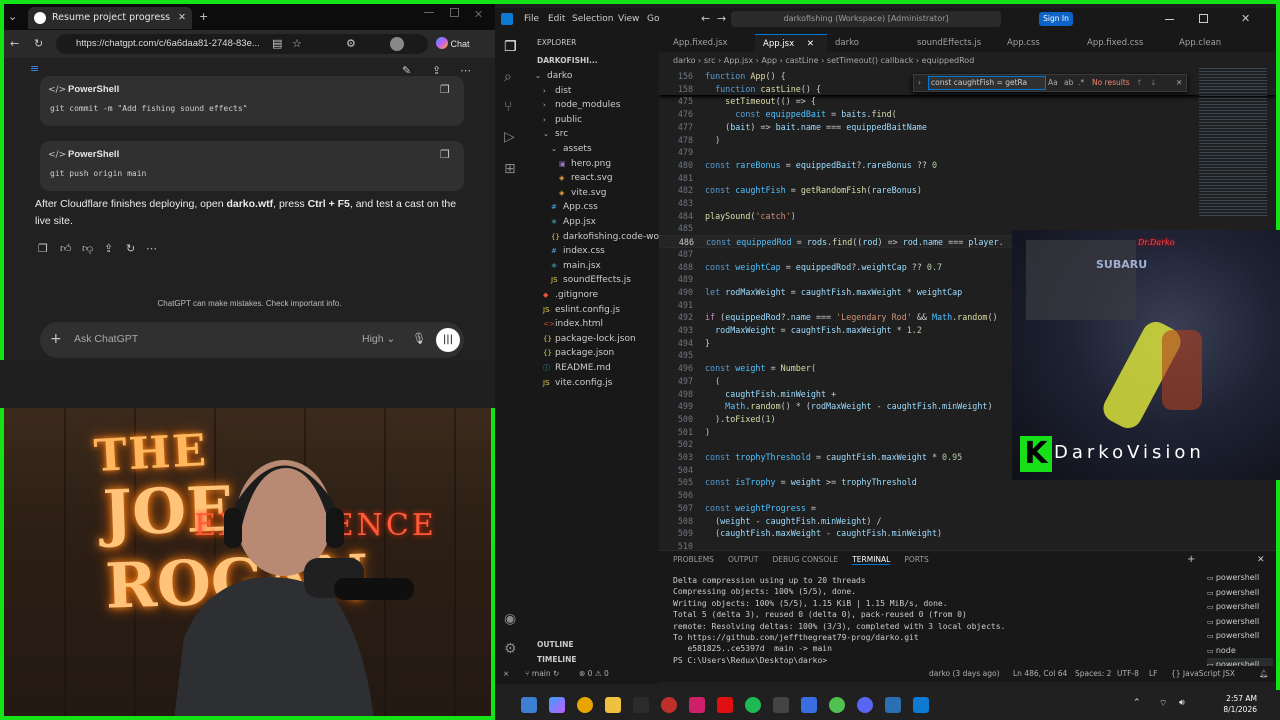 This screenshot has width=1280, height=720. I want to click on file-tree-item: ◈ vite.svg, so click(566, 193).